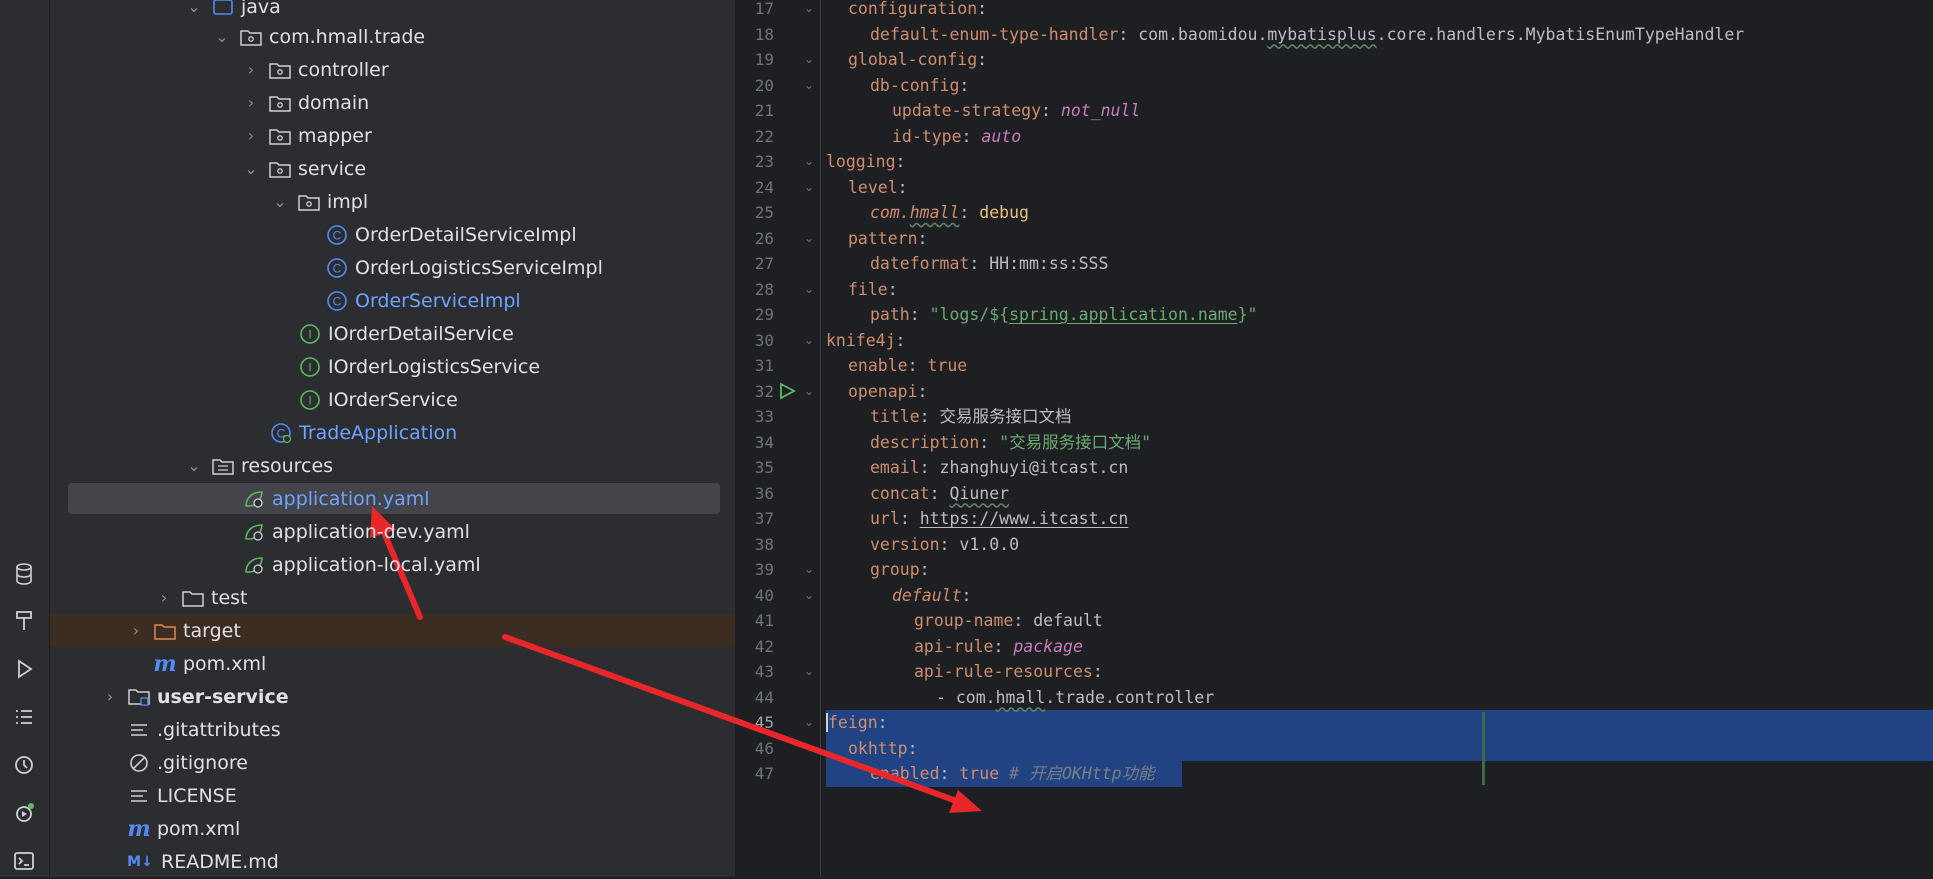 The image size is (1933, 879). Describe the element at coordinates (392, 36) in the screenshot. I see `tree-item-package: ⌄ com.hmall.trade` at that location.